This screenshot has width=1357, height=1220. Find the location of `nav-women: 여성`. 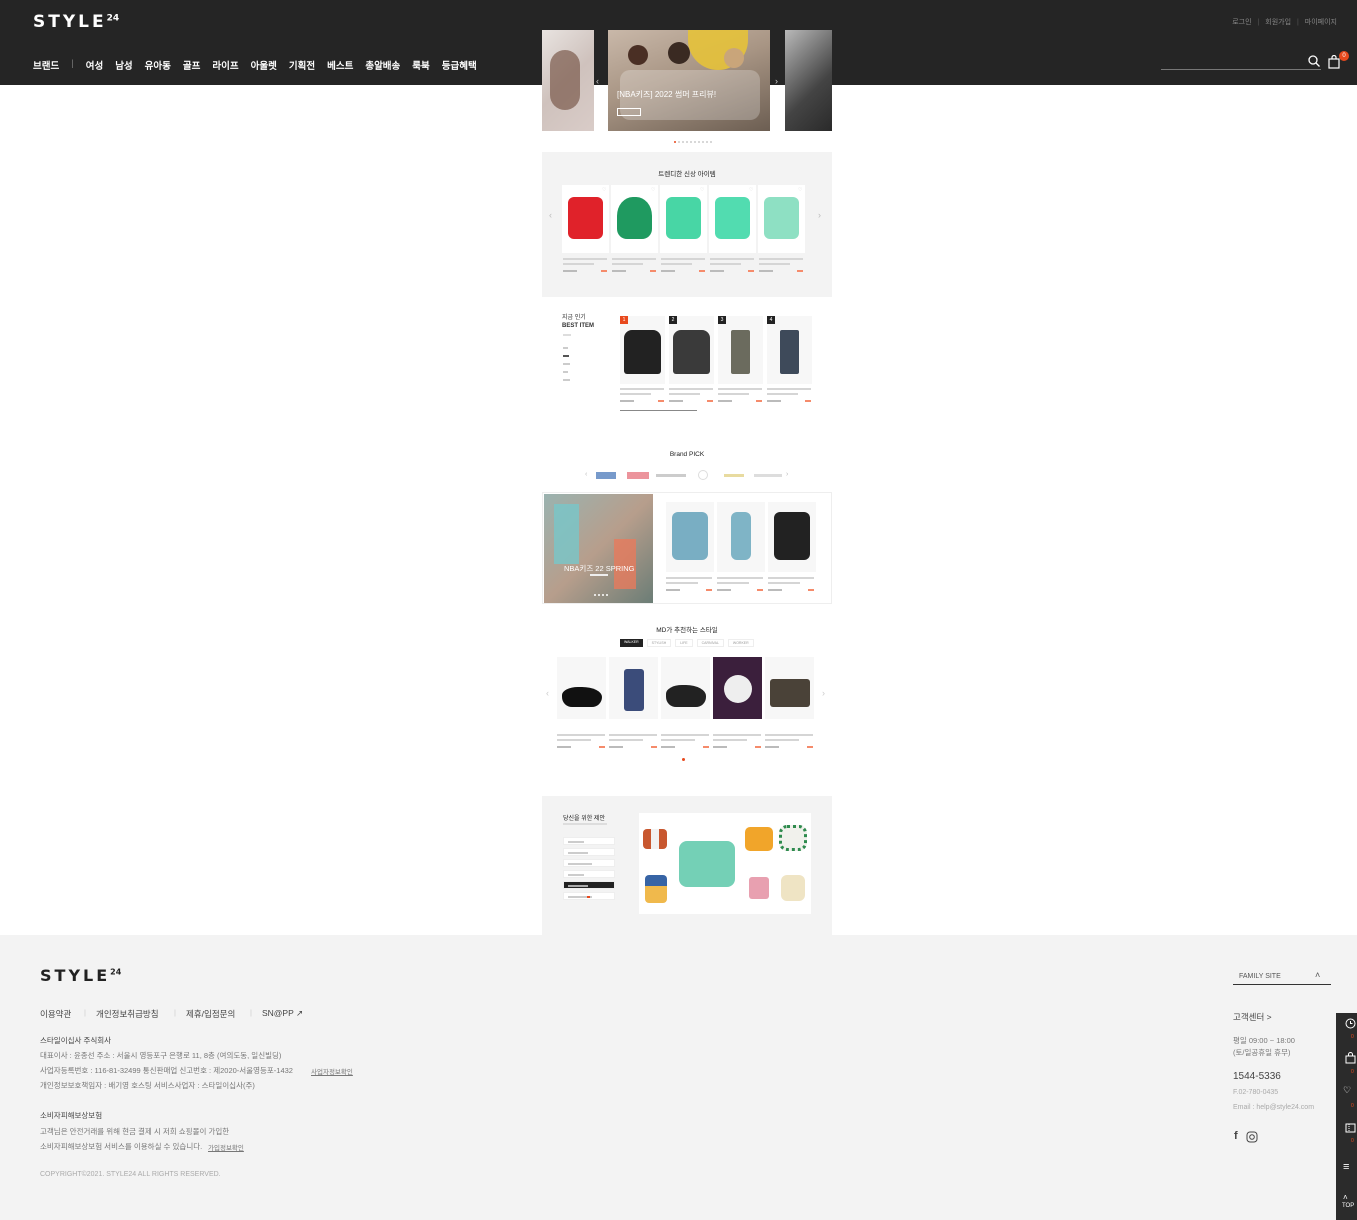

nav-women: 여성 is located at coordinates (94, 65).